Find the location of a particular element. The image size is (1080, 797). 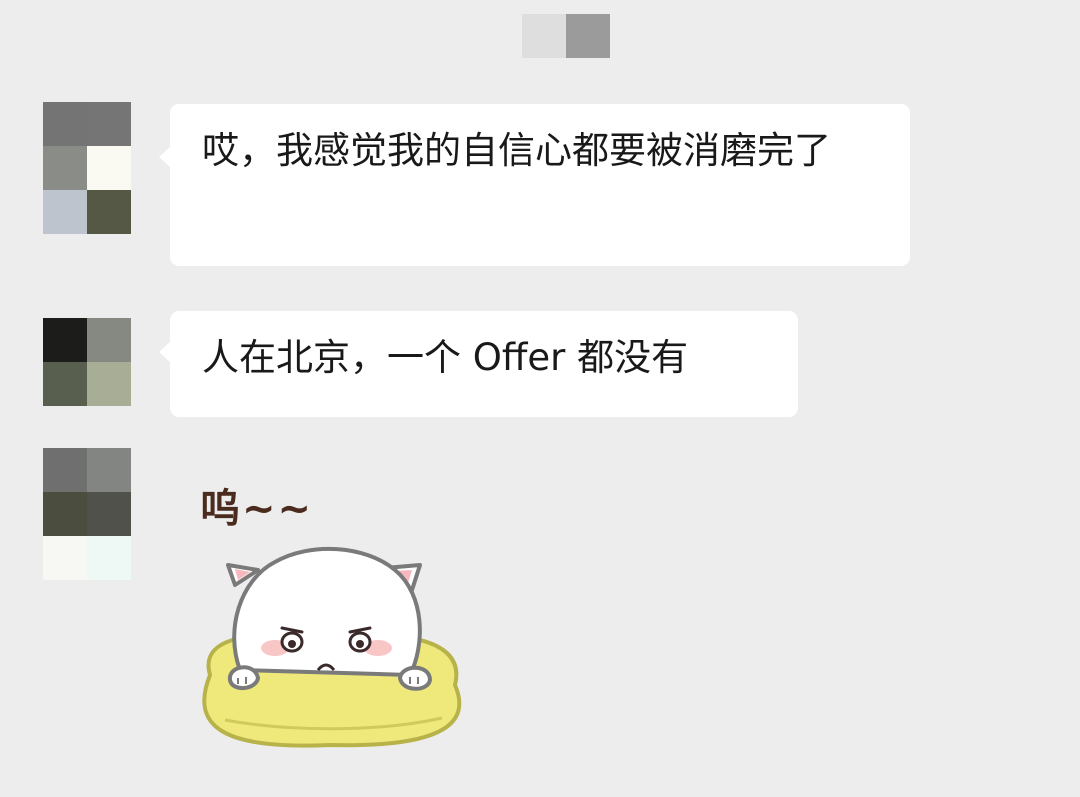

chat-title-blurred is located at coordinates (566, 36).